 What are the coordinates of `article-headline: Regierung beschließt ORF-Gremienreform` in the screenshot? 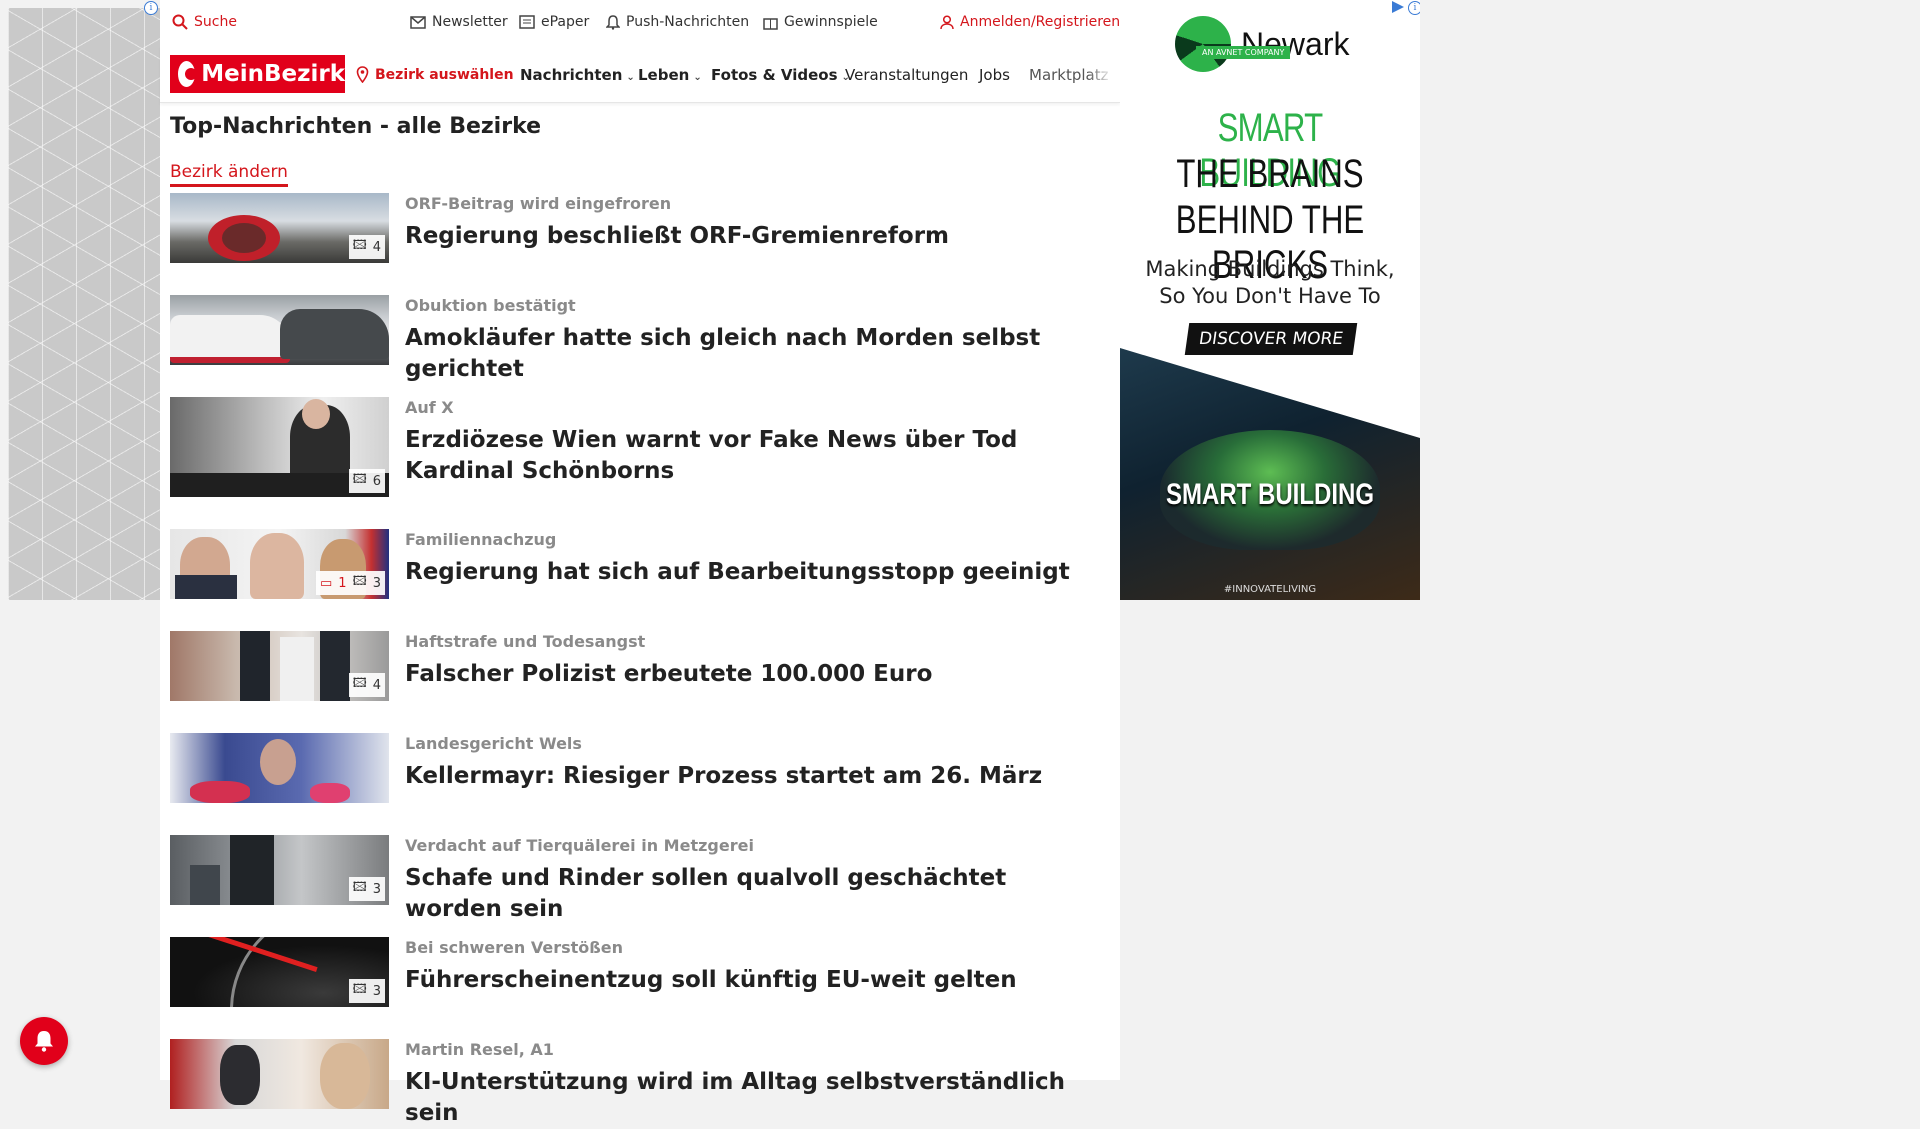 It's located at (755, 236).